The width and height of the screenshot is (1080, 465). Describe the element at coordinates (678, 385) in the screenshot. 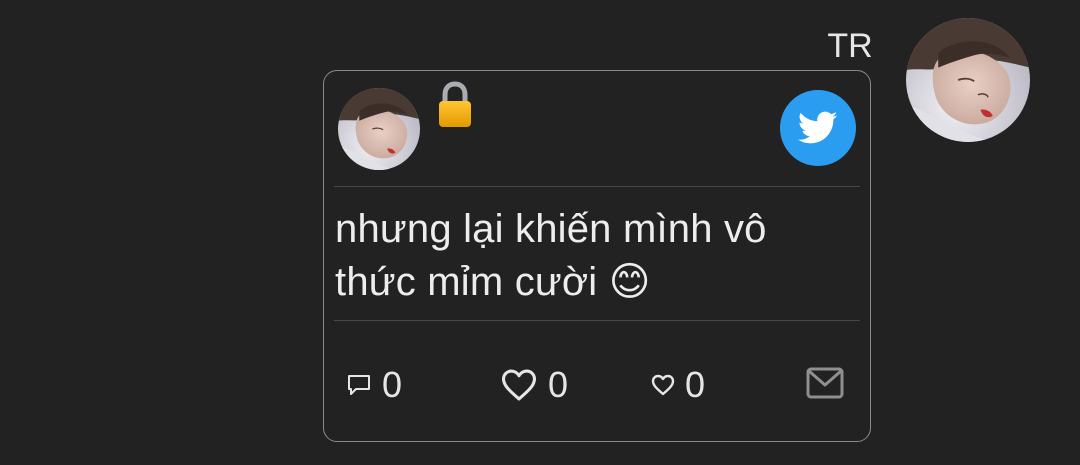

I see `small-likes-stat: 0` at that location.